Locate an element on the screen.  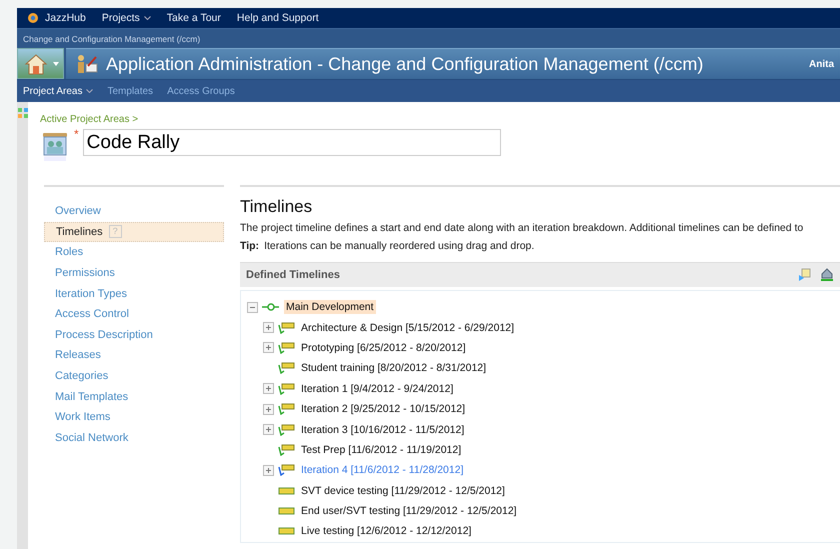
section-title: Timelines is located at coordinates (277, 207).